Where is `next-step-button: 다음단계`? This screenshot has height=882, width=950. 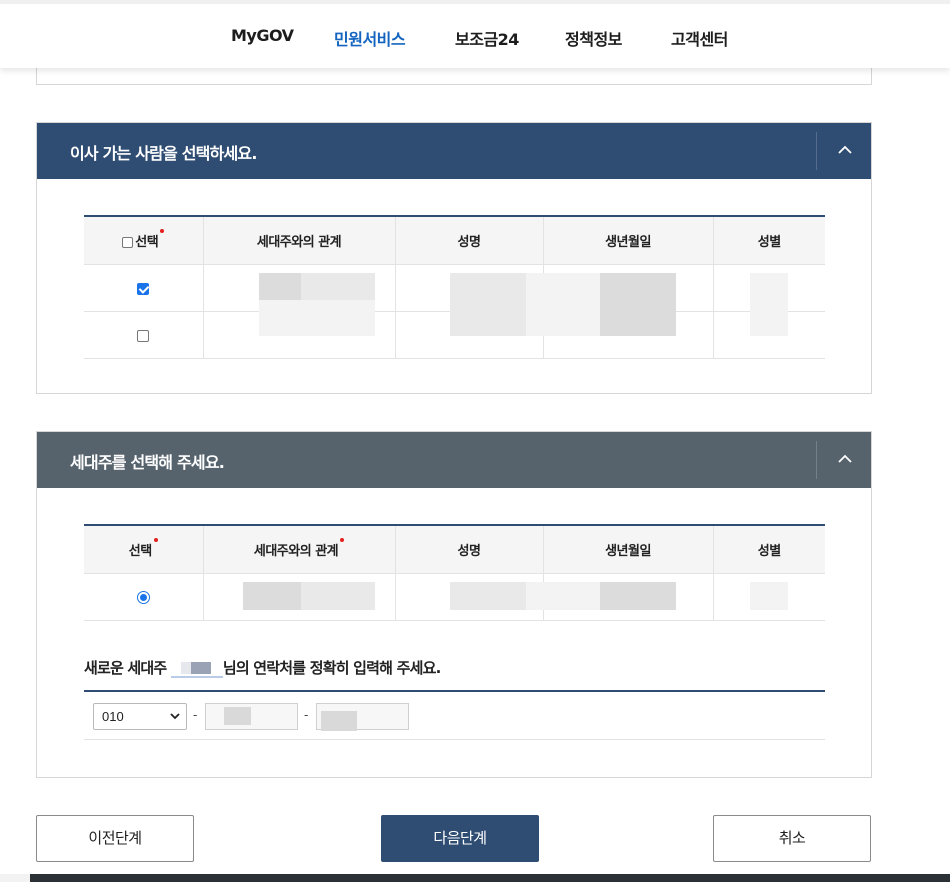
next-step-button: 다음단계 is located at coordinates (460, 838).